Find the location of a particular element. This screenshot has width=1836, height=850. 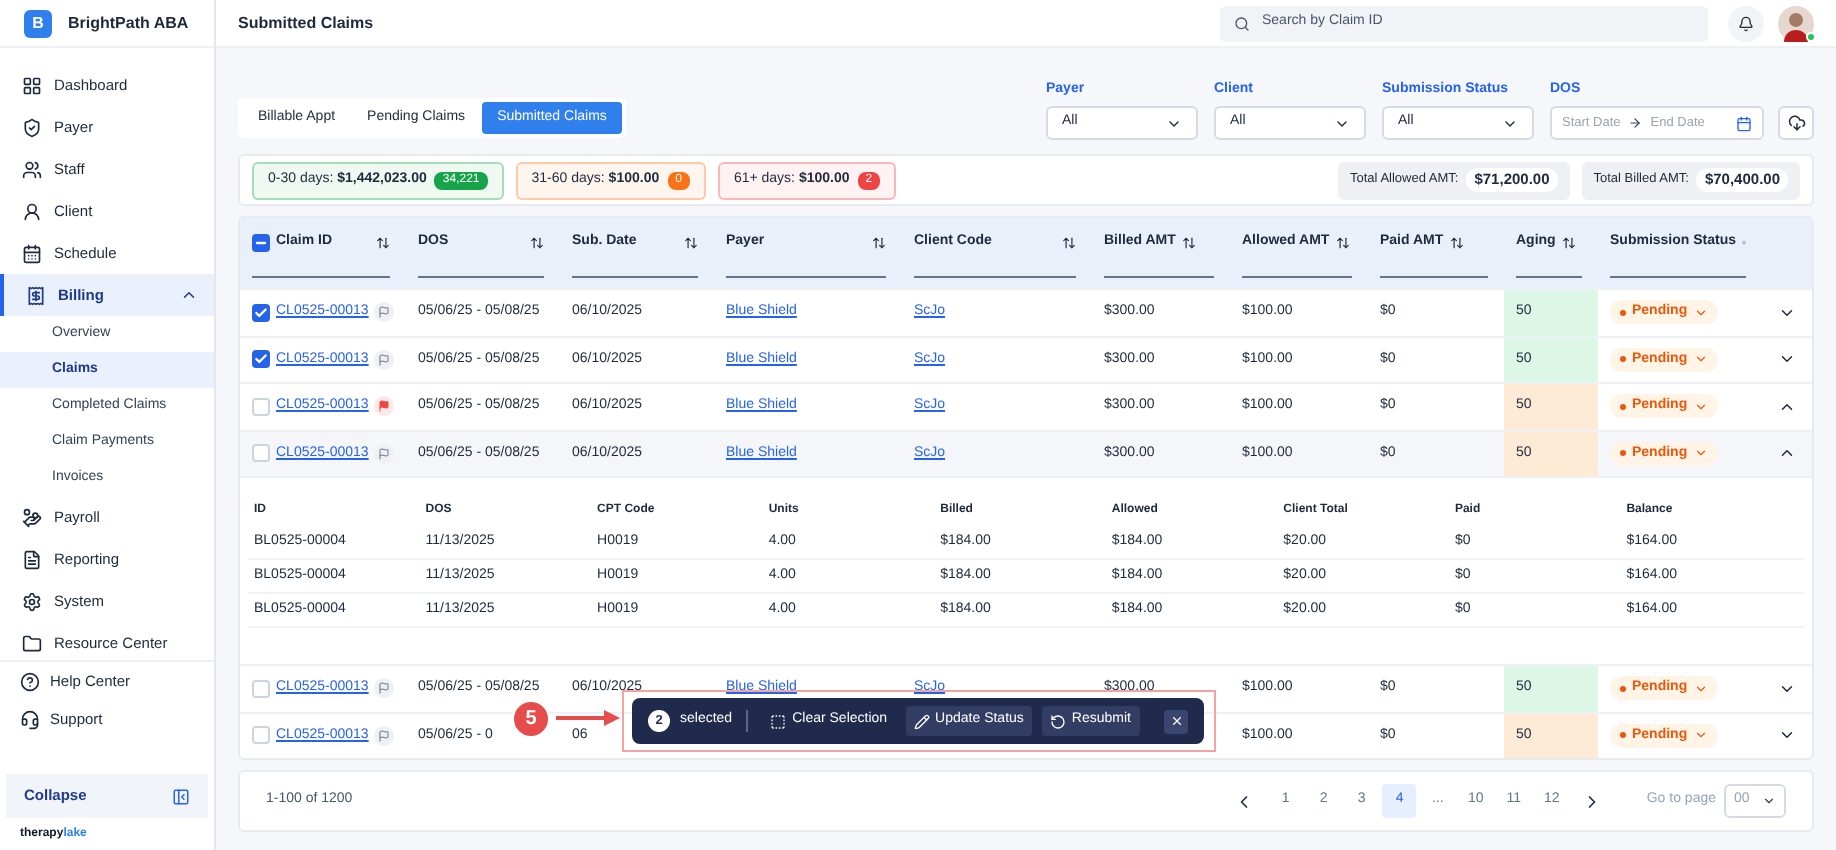

coins-icon is located at coordinates (32, 517).